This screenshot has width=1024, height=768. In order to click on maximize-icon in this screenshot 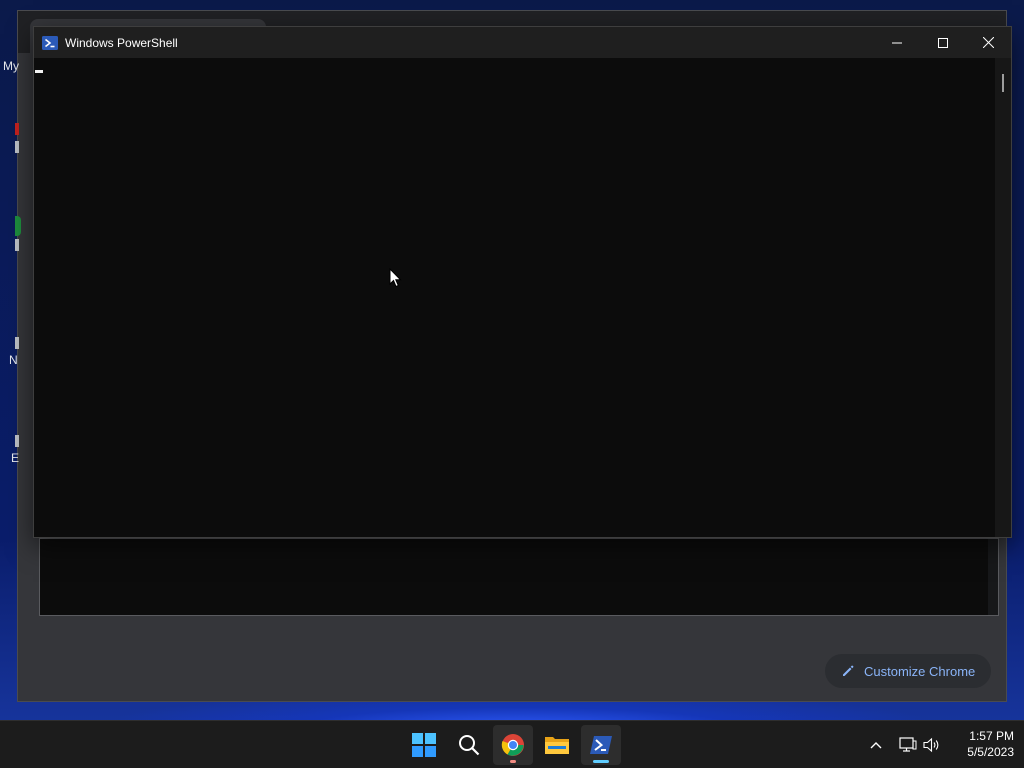, I will do `click(943, 42)`.